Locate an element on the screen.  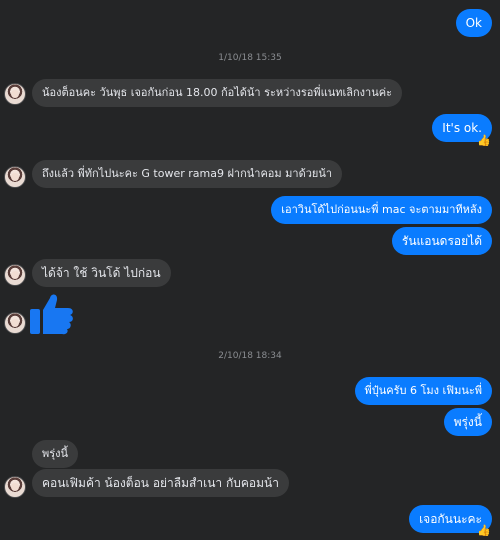
message-outgoing: พี่ปุ๋นครับ 6 โมง เฟิมนะพี่ is located at coordinates (423, 391).